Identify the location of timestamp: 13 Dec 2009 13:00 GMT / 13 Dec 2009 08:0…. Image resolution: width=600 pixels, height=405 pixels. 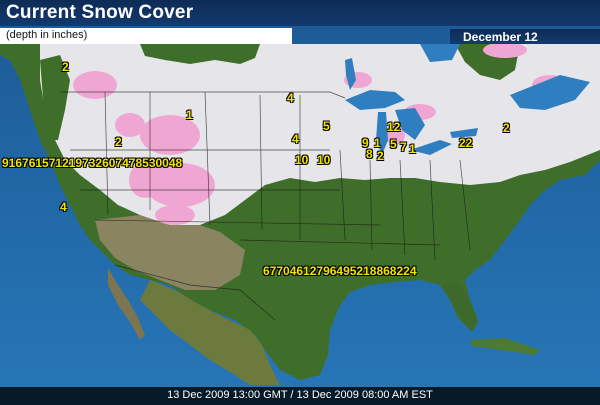
(300, 395).